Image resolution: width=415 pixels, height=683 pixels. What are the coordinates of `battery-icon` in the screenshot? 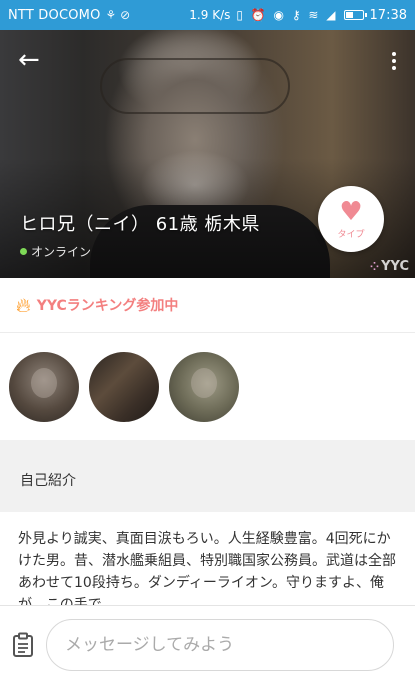 It's located at (355, 15).